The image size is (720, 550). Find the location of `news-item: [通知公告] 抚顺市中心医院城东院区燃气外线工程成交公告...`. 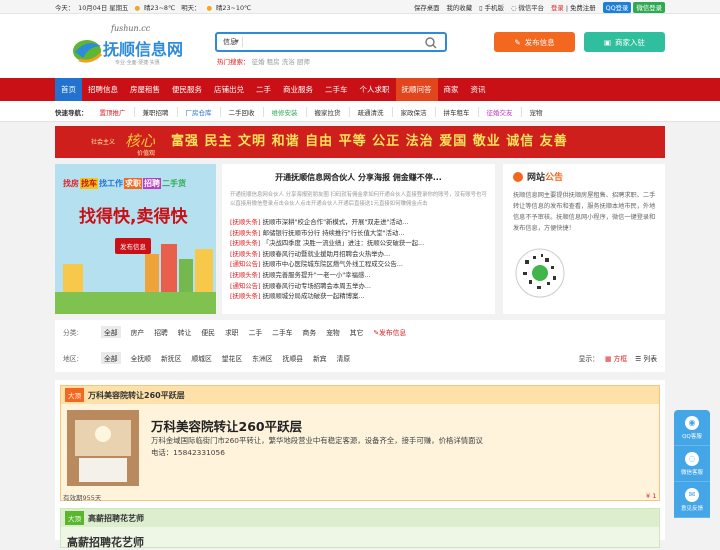

news-item: [通知公告] 抚顺市中心医院城东院区燃气外线工程成交公告... is located at coordinates (358, 264).